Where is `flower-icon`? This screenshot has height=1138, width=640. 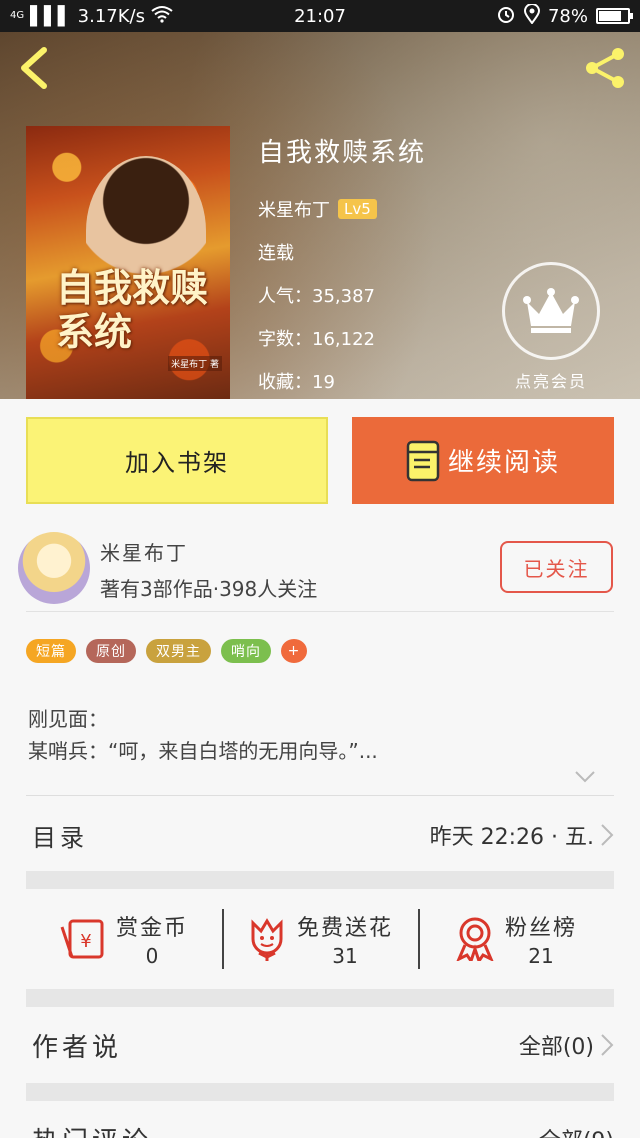 flower-icon is located at coordinates (267, 939).